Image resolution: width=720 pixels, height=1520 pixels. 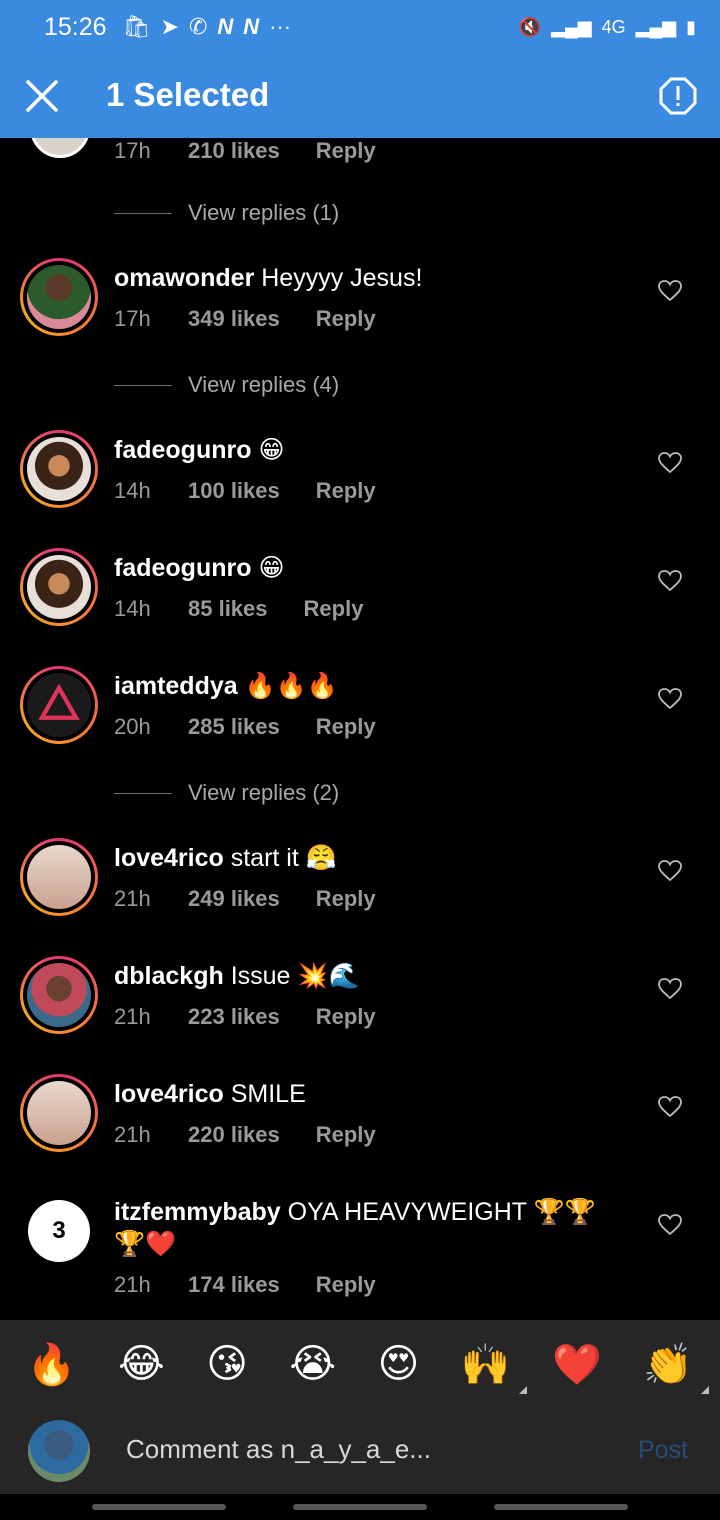 What do you see at coordinates (374, 858) in the screenshot?
I see `comment-text: love4rico start it 😤` at bounding box center [374, 858].